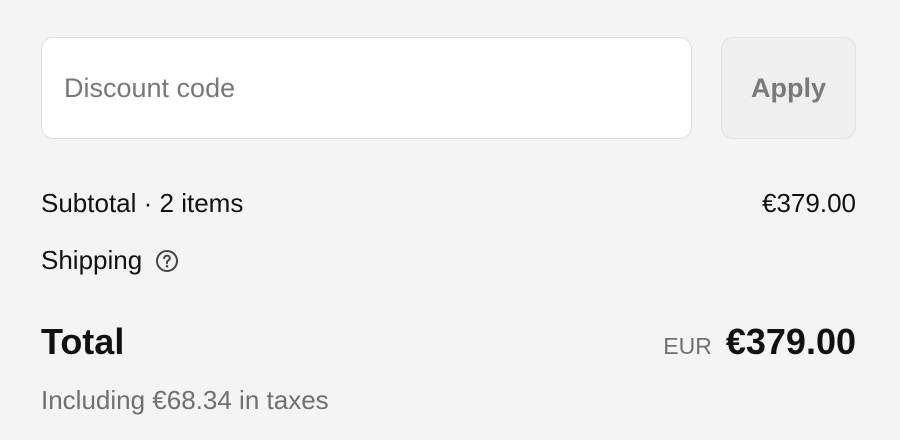 The height and width of the screenshot is (440, 900). Describe the element at coordinates (788, 88) in the screenshot. I see `apply-discount-button: Apply` at that location.